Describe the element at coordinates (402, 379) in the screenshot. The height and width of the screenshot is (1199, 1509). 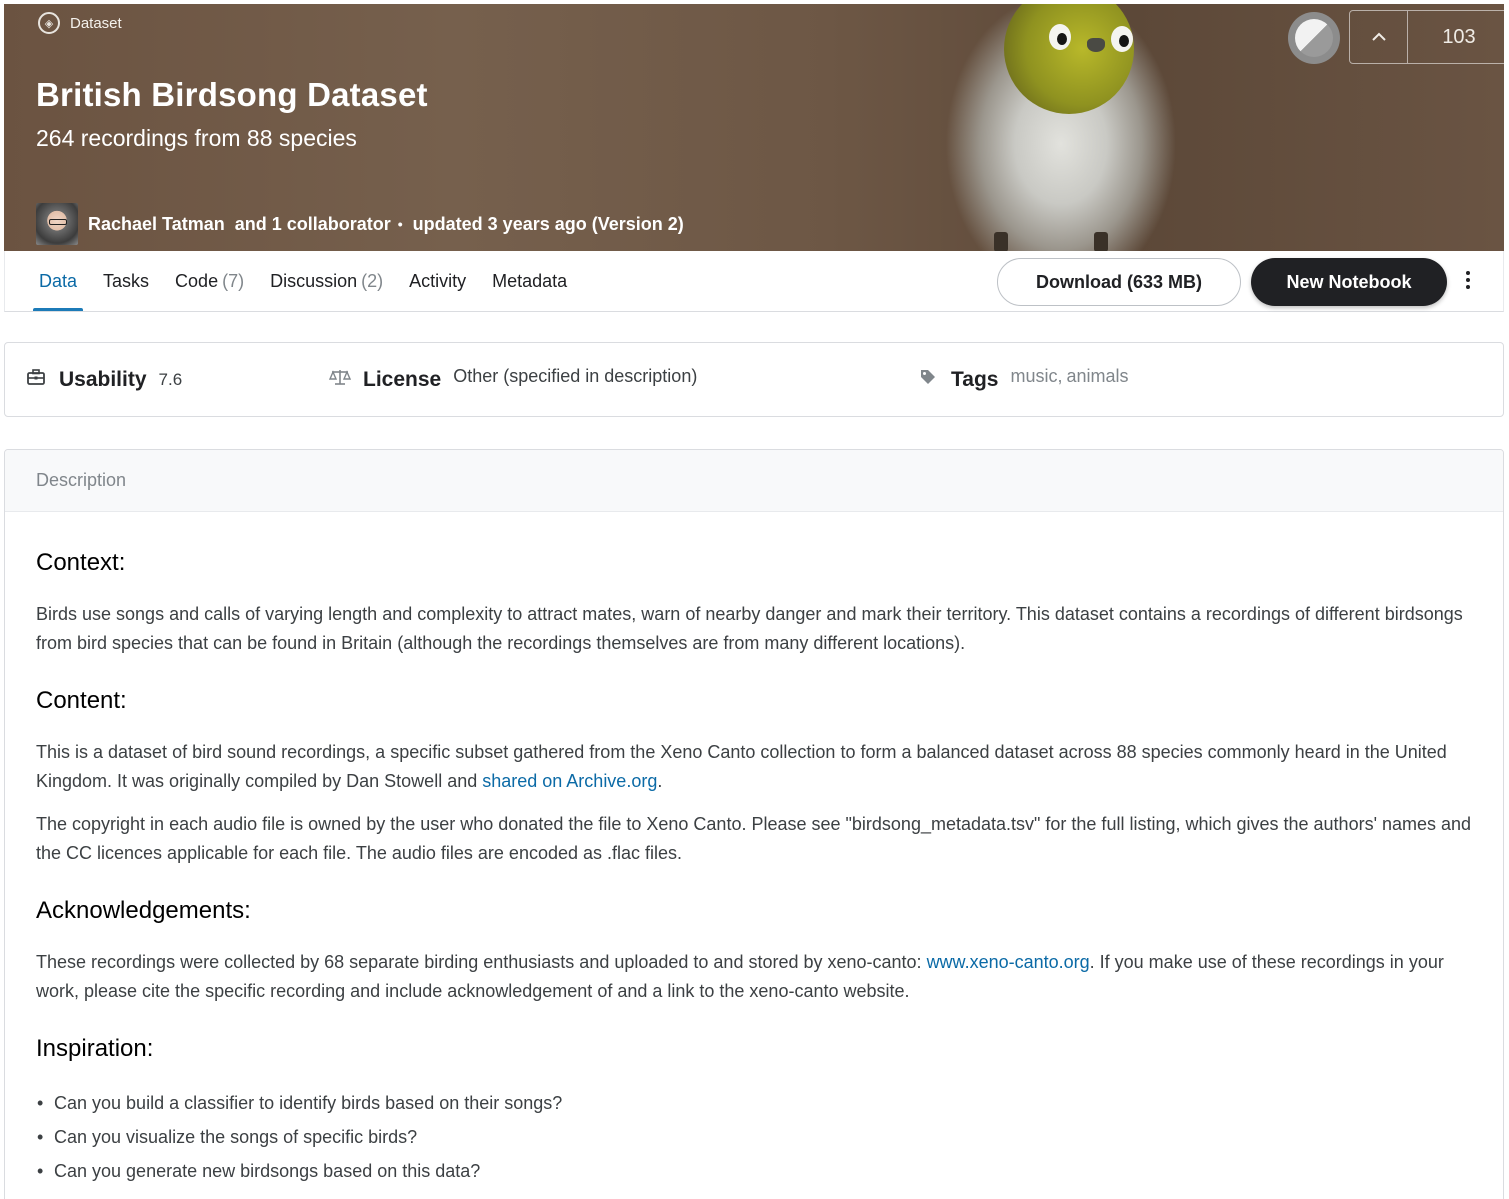
I see `license-label: License` at that location.